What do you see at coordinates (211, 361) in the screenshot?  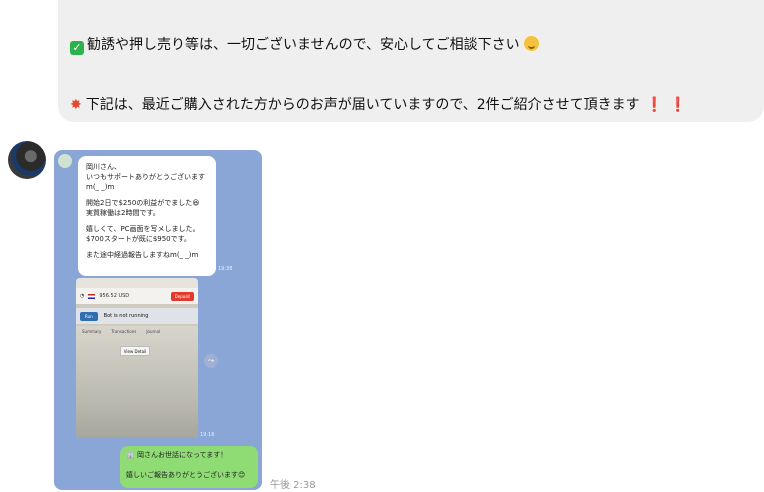 I see `share-icon: ⤳` at bounding box center [211, 361].